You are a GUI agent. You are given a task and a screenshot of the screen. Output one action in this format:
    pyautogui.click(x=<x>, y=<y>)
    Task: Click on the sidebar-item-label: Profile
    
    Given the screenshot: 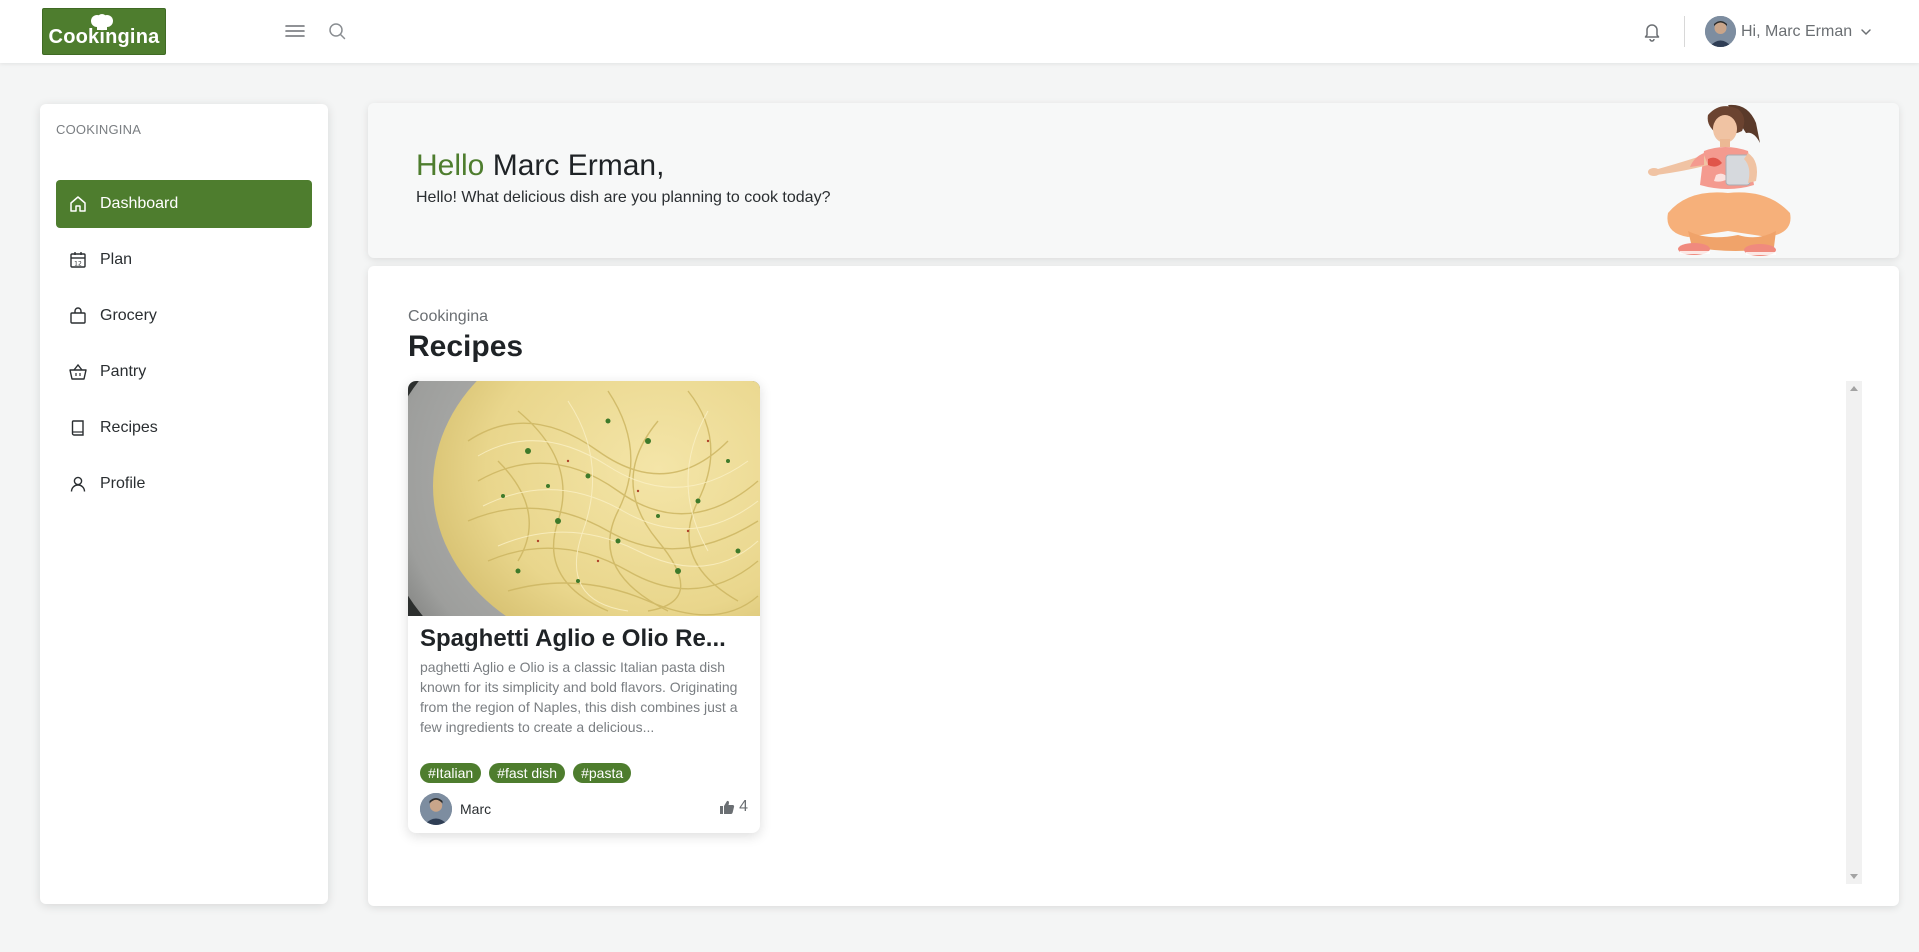 What is the action you would take?
    pyautogui.click(x=123, y=483)
    